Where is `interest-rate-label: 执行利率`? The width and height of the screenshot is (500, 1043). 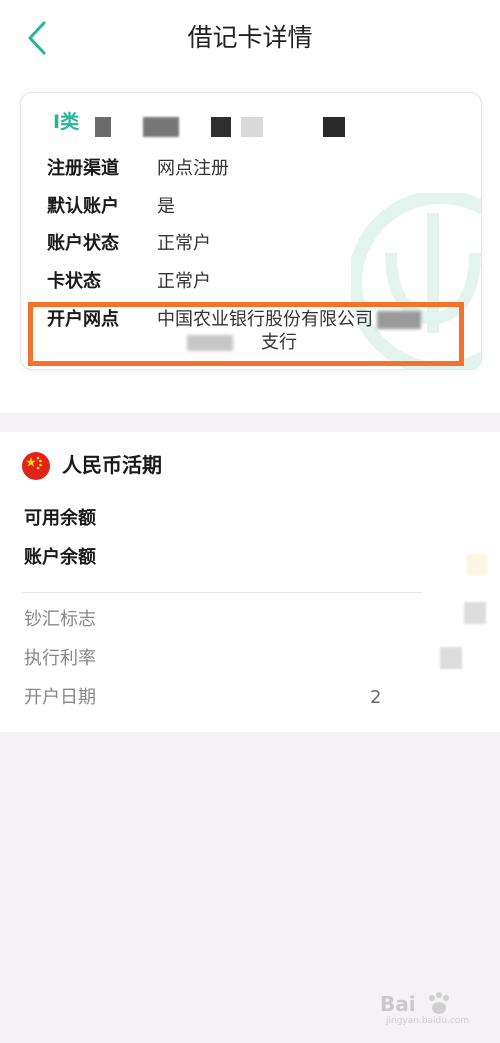
interest-rate-label: 执行利率 is located at coordinates (60, 658).